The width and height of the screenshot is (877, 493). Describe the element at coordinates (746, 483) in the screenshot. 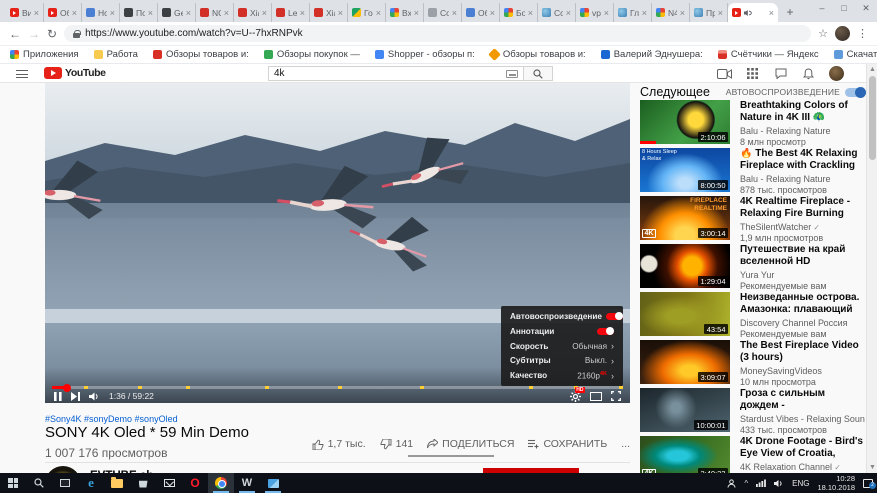

I see `tray-expand-icon: ^` at that location.